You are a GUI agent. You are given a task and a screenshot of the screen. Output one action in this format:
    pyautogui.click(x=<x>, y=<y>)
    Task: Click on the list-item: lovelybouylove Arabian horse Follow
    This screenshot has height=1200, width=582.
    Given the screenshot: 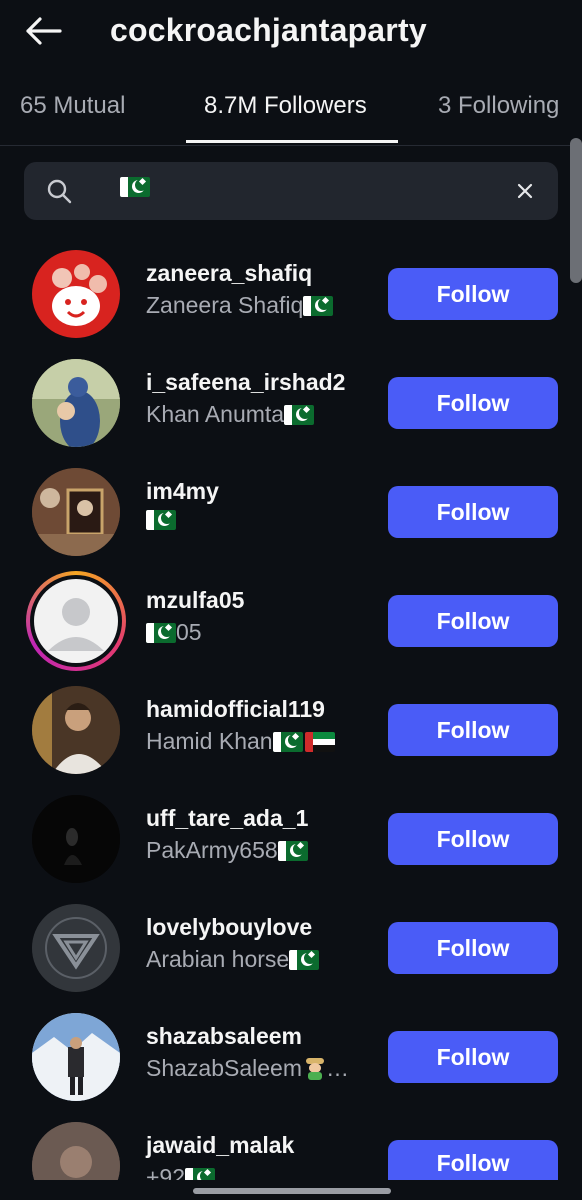 What is the action you would take?
    pyautogui.click(x=291, y=948)
    